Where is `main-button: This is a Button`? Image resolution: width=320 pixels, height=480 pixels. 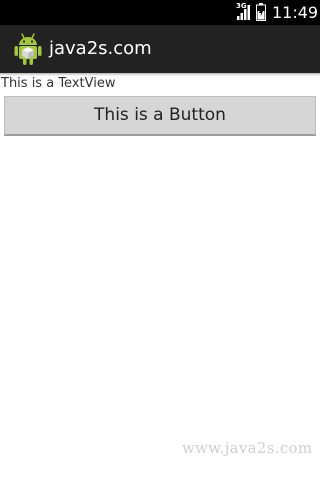 main-button: This is a Button is located at coordinates (160, 116).